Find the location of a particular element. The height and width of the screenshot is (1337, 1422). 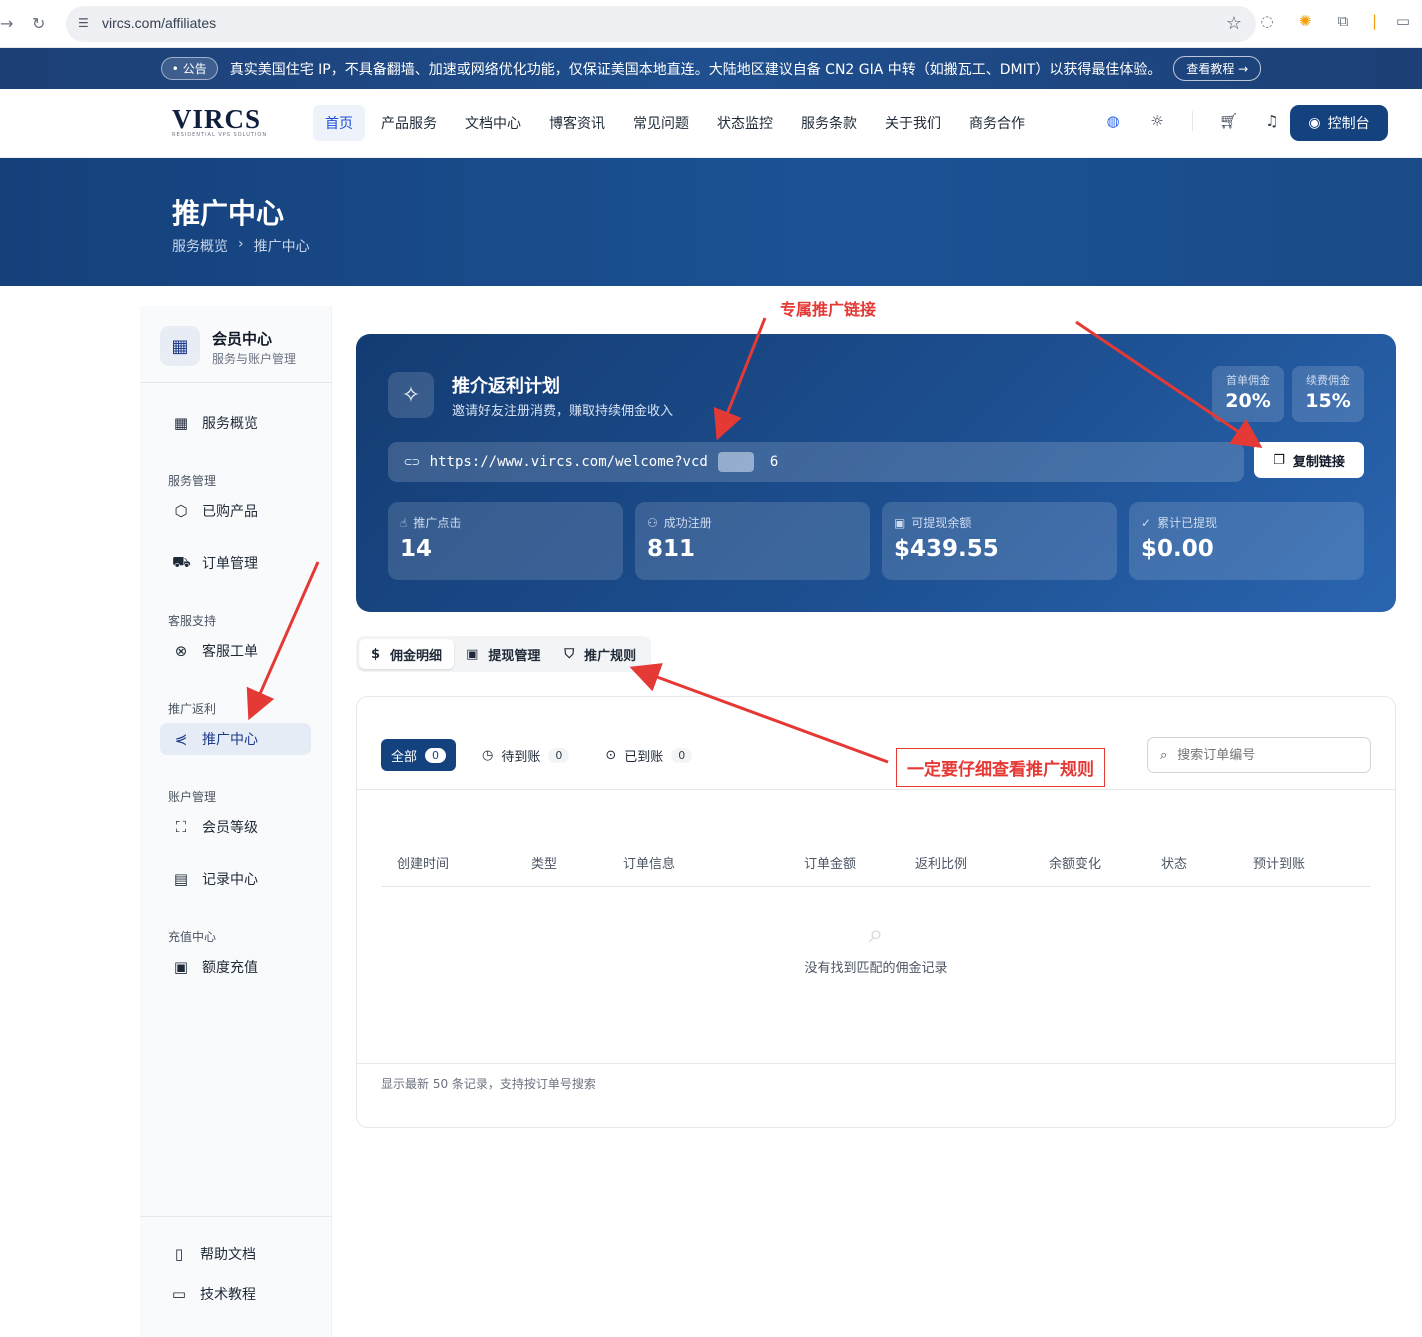

stat-label: 推广点击 is located at coordinates (437, 523).